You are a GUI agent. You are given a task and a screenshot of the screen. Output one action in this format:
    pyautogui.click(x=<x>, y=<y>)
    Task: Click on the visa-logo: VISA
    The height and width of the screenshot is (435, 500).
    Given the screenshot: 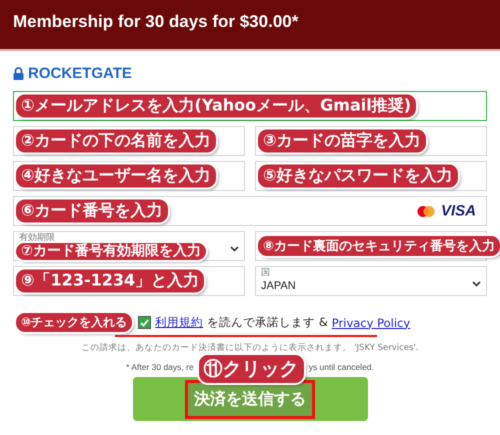 What is the action you would take?
    pyautogui.click(x=458, y=211)
    